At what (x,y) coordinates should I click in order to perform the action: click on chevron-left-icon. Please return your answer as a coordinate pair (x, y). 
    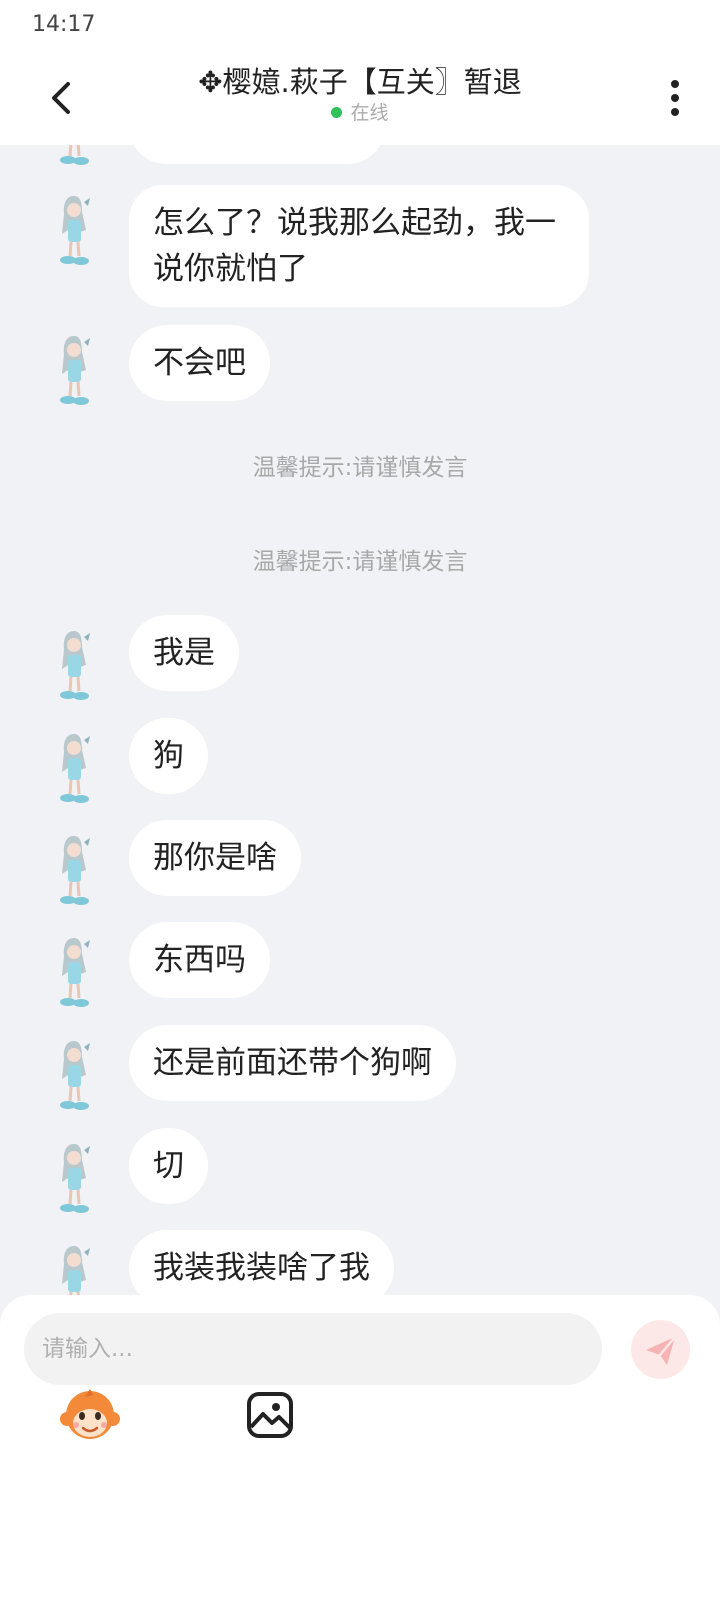
    Looking at the image, I should click on (61, 98).